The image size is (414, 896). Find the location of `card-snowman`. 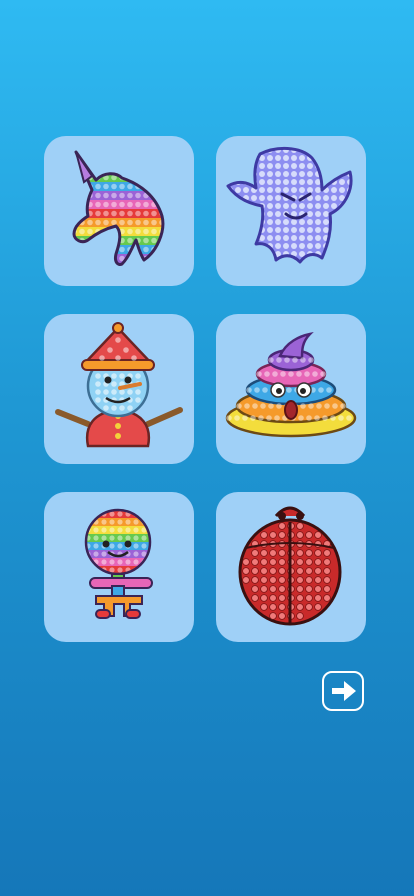

card-snowman is located at coordinates (119, 389).